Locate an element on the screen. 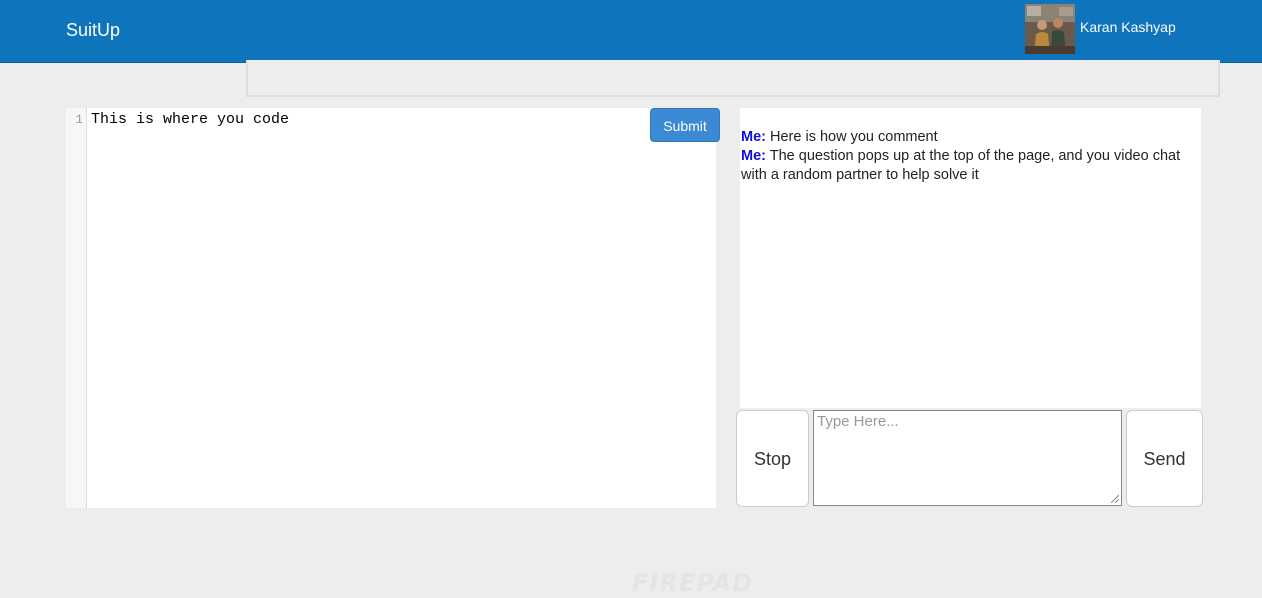 Image resolution: width=1262 pixels, height=598 pixels. send-button: Send is located at coordinates (1164, 458).